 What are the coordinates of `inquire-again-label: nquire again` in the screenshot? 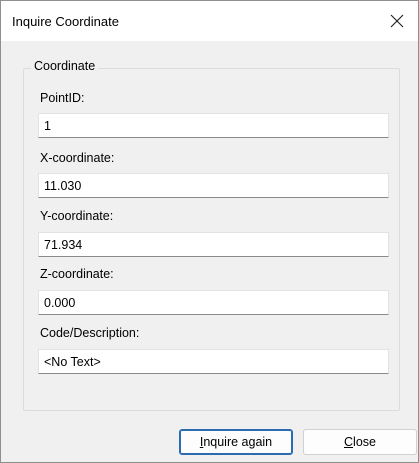 It's located at (238, 442).